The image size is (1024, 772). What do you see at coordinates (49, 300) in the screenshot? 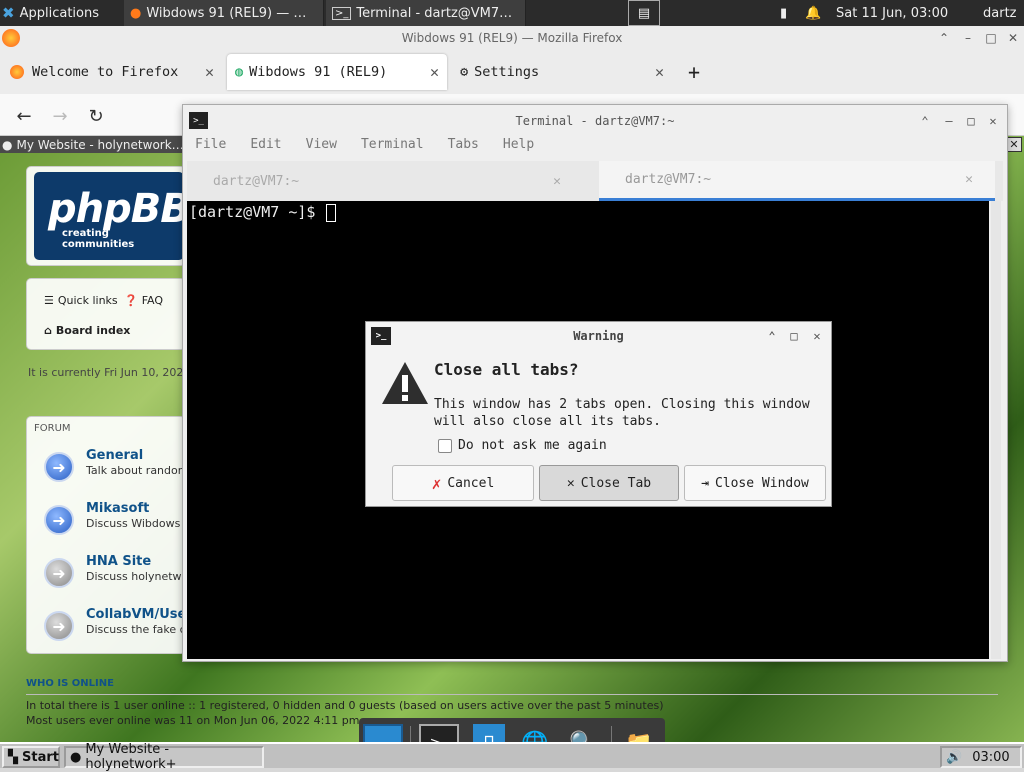
I see `menu-icon: ☰` at bounding box center [49, 300].